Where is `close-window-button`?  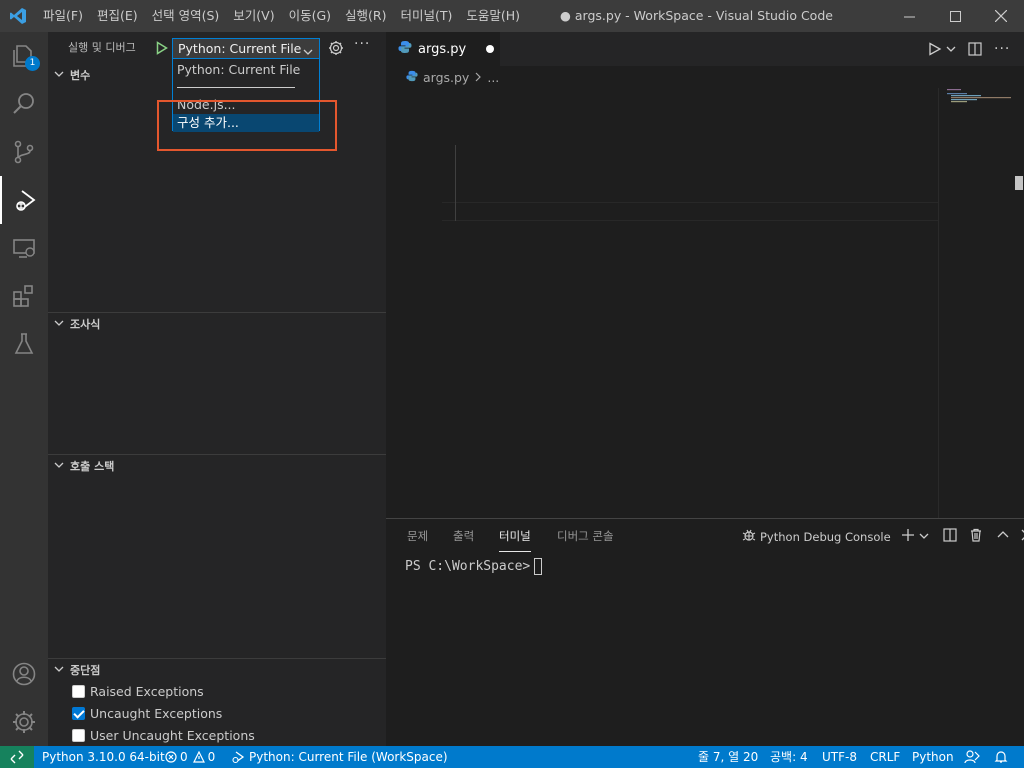
close-window-button is located at coordinates (1001, 16).